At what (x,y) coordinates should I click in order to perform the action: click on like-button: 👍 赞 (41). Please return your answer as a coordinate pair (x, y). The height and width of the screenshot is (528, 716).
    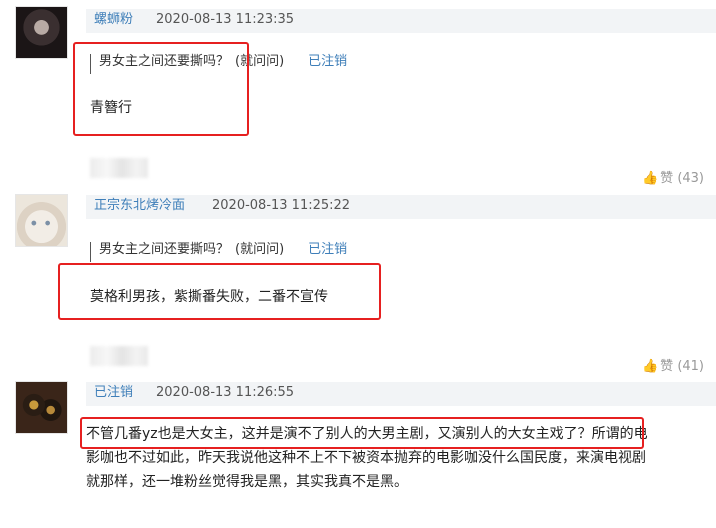
    Looking at the image, I should click on (673, 364).